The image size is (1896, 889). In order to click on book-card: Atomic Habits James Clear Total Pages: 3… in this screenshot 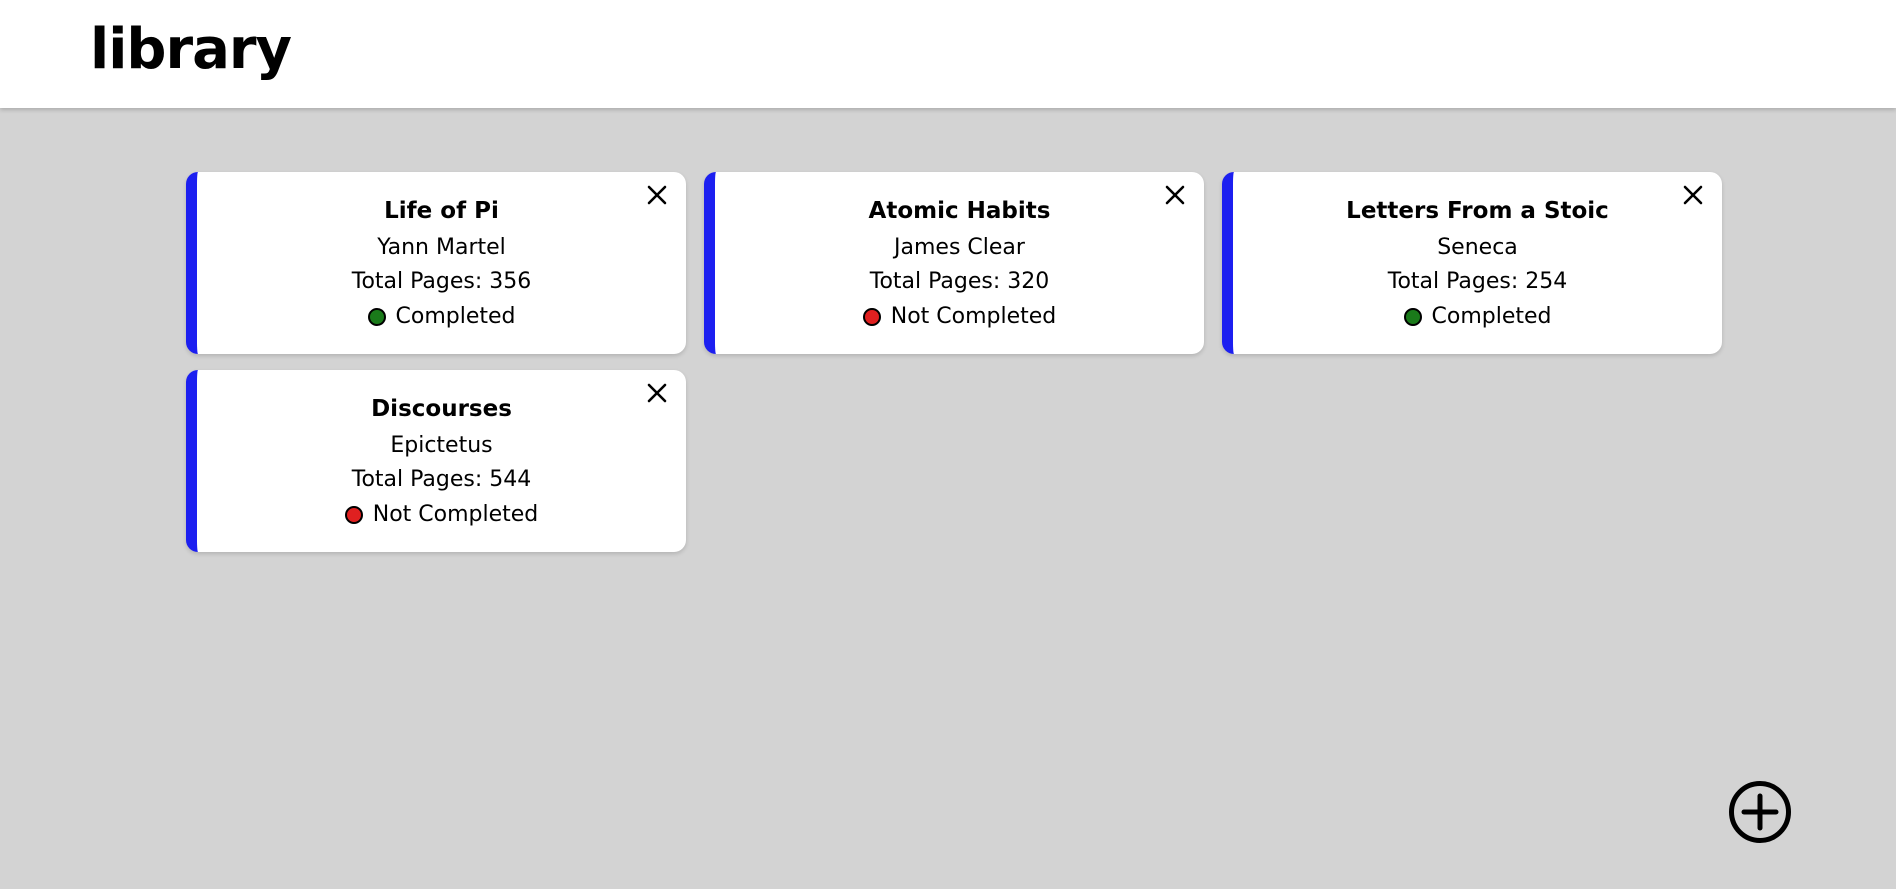, I will do `click(954, 263)`.